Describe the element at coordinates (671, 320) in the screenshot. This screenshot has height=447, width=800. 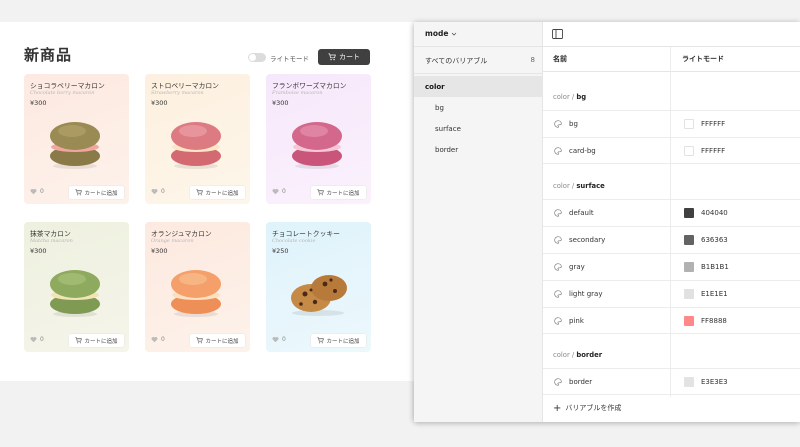
I see `variable-row: pink FF8888` at that location.